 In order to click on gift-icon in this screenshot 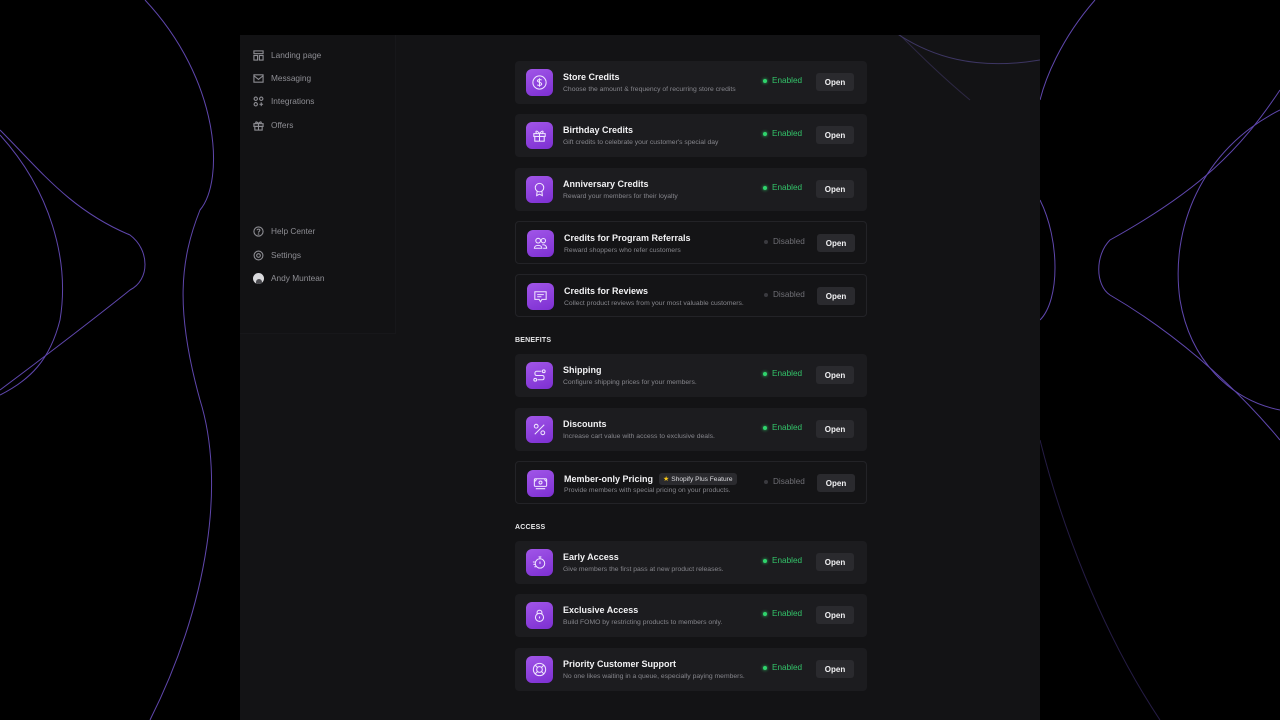, I will do `click(539, 136)`.